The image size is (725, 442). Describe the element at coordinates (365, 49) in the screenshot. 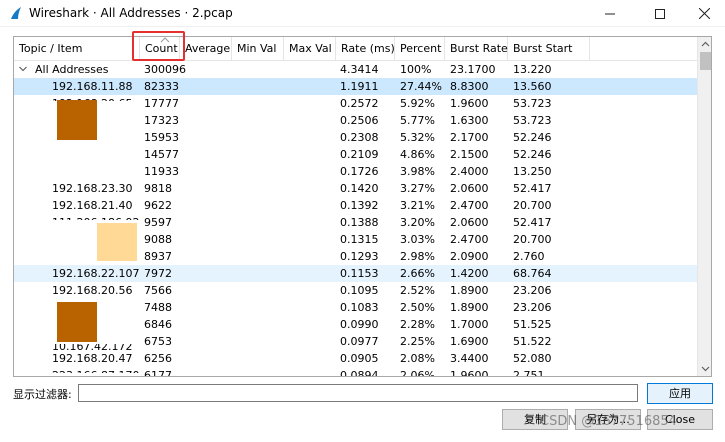

I see `column-header: Rate (ms)` at that location.